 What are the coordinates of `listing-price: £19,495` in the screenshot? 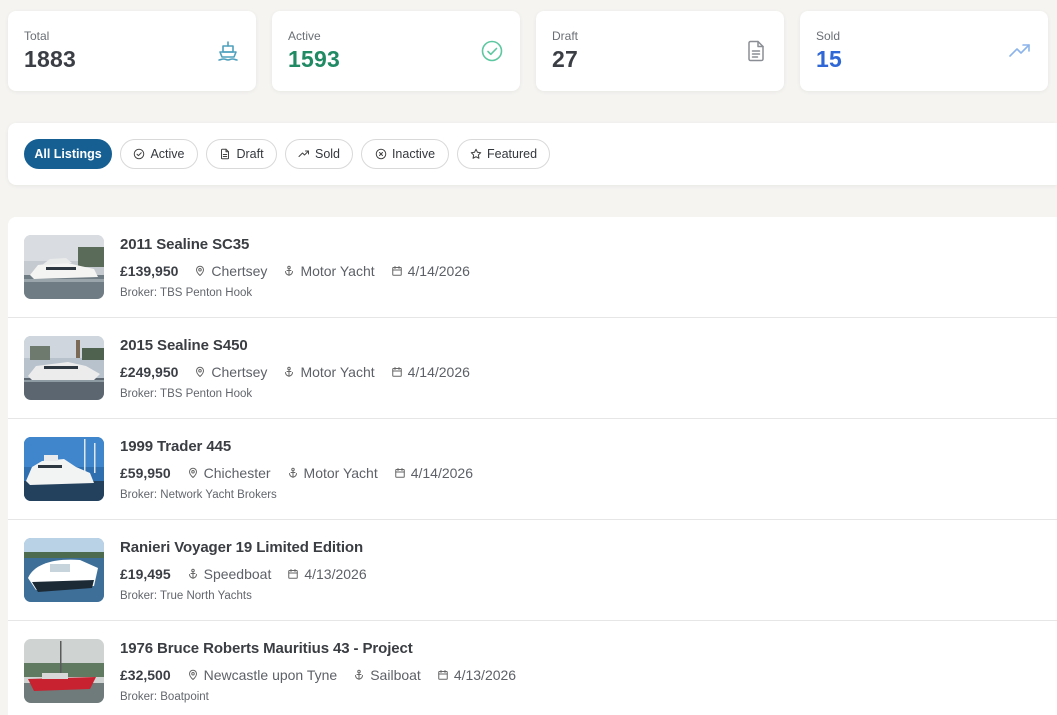 It's located at (145, 574).